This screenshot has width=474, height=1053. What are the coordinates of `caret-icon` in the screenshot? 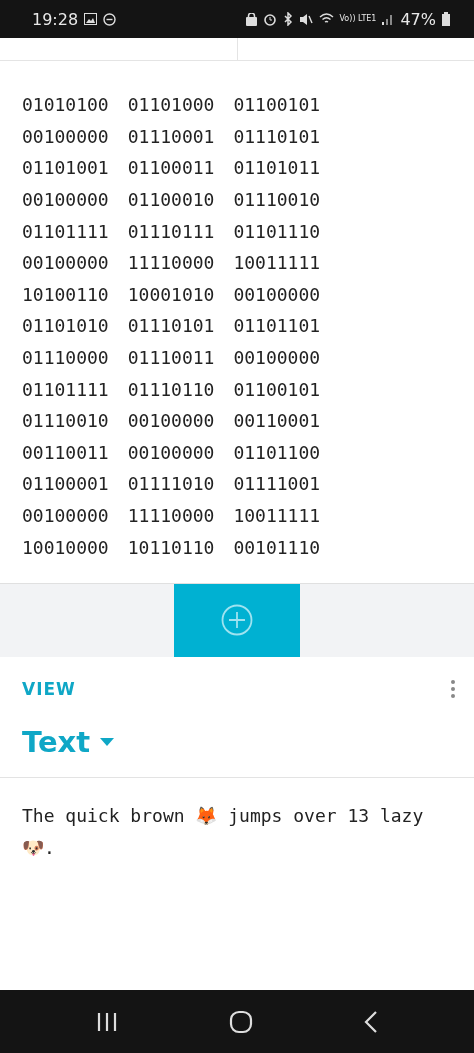 It's located at (107, 741).